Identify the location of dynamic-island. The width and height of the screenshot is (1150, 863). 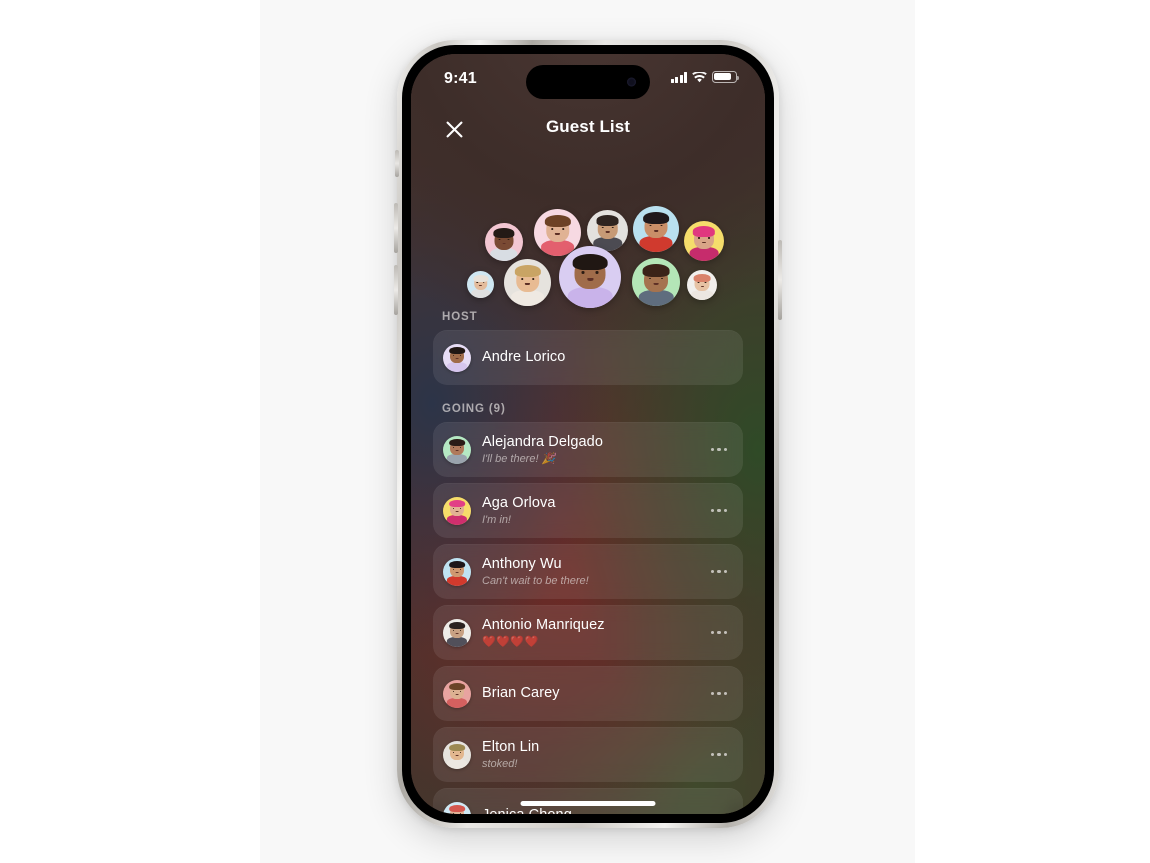
(588, 82).